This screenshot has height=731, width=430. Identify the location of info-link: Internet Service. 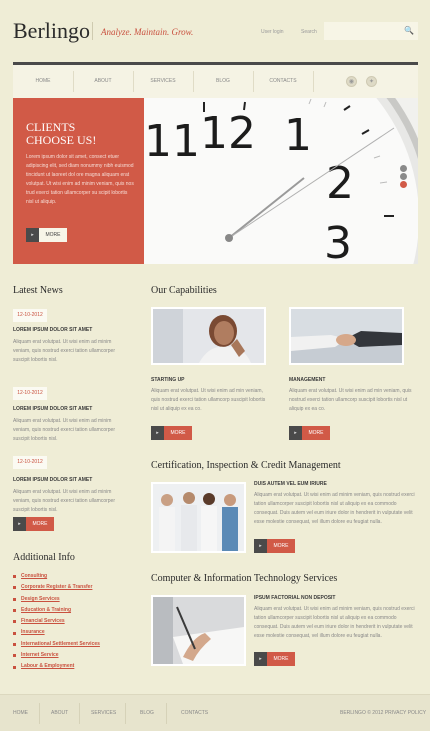
(40, 655).